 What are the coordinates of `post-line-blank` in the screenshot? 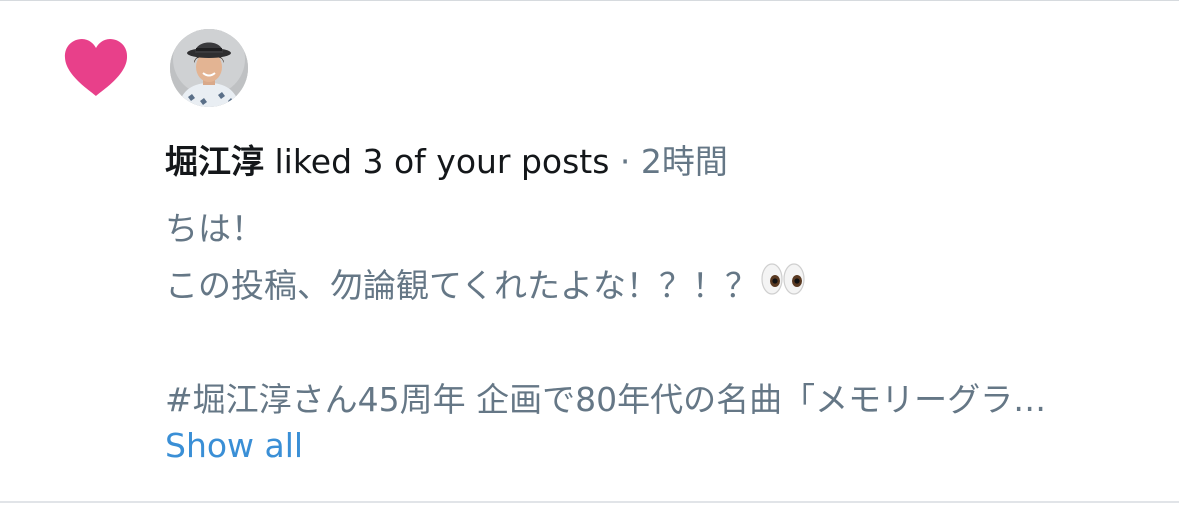 It's located at (660, 342).